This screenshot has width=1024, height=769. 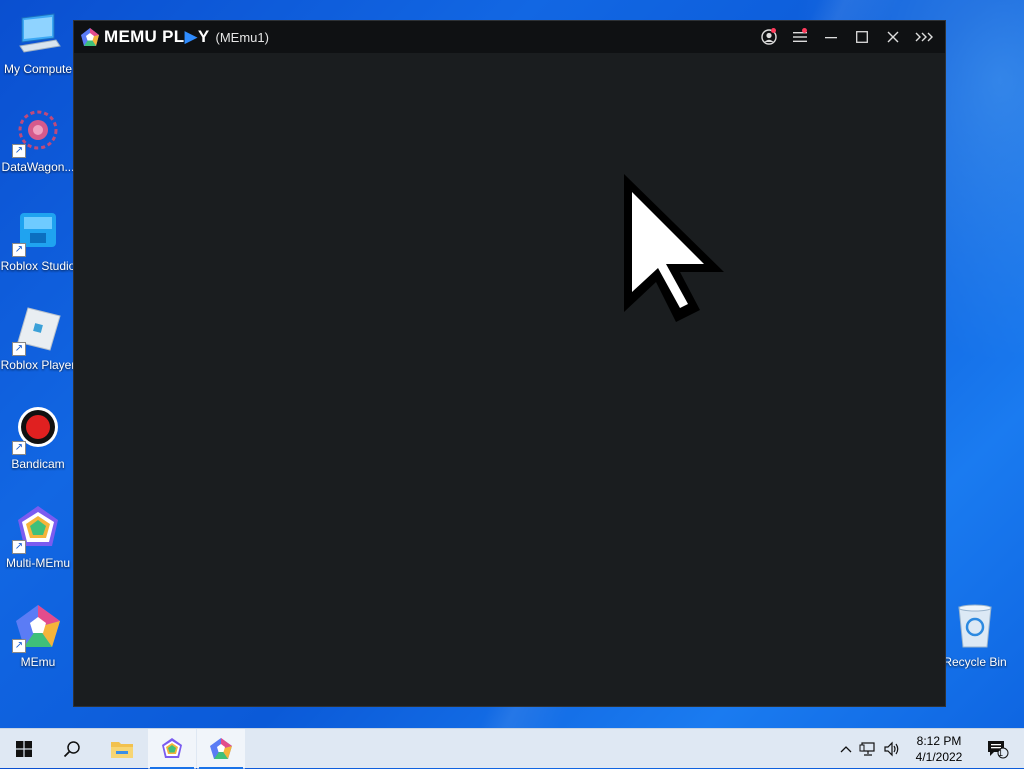 I want to click on windows-start-icon, so click(x=24, y=749).